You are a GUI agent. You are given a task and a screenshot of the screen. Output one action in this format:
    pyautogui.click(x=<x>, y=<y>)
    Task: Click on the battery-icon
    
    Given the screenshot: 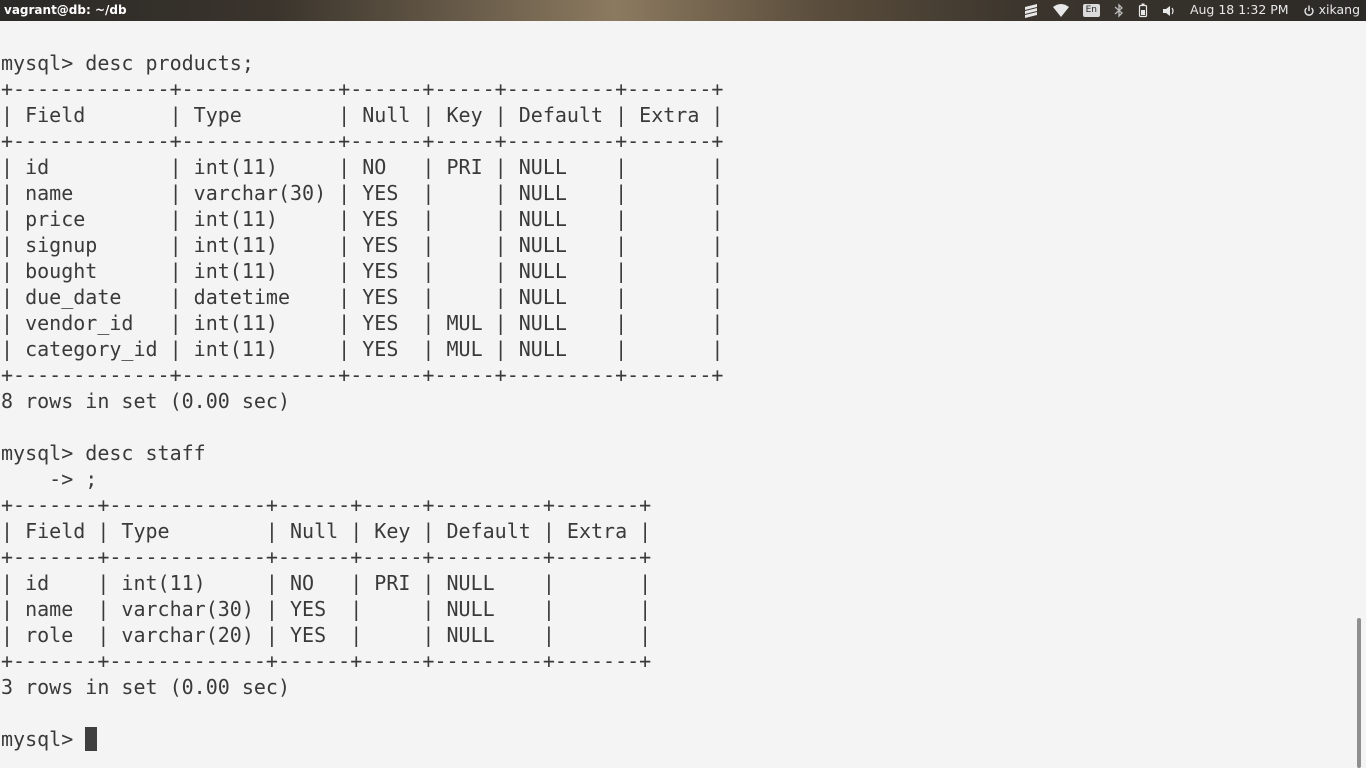 What is the action you would take?
    pyautogui.click(x=1143, y=10)
    